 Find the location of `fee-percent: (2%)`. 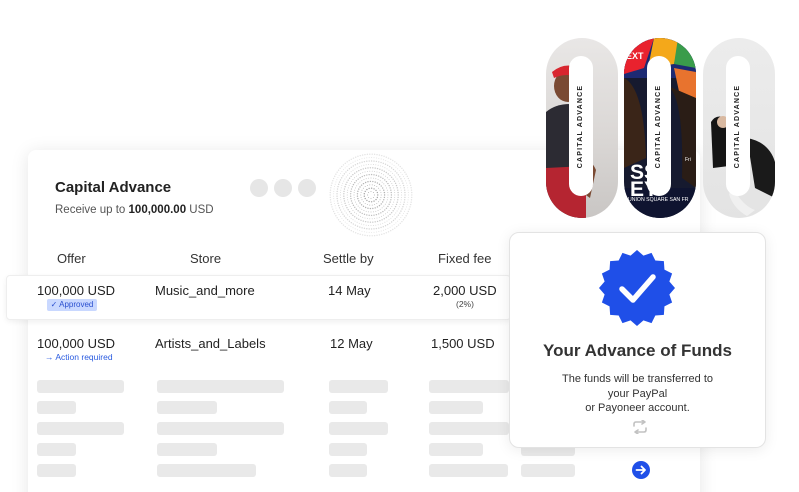

fee-percent: (2%) is located at coordinates (465, 304).